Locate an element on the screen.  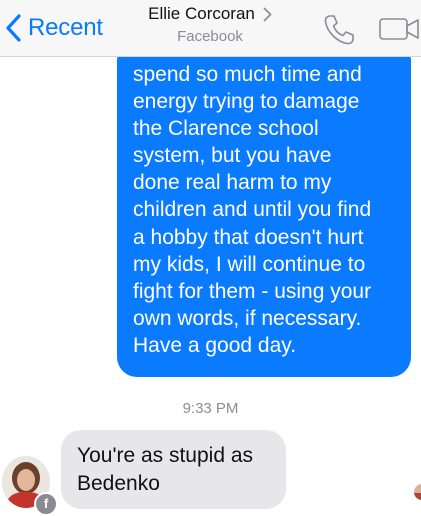
call-button is located at coordinates (339, 30).